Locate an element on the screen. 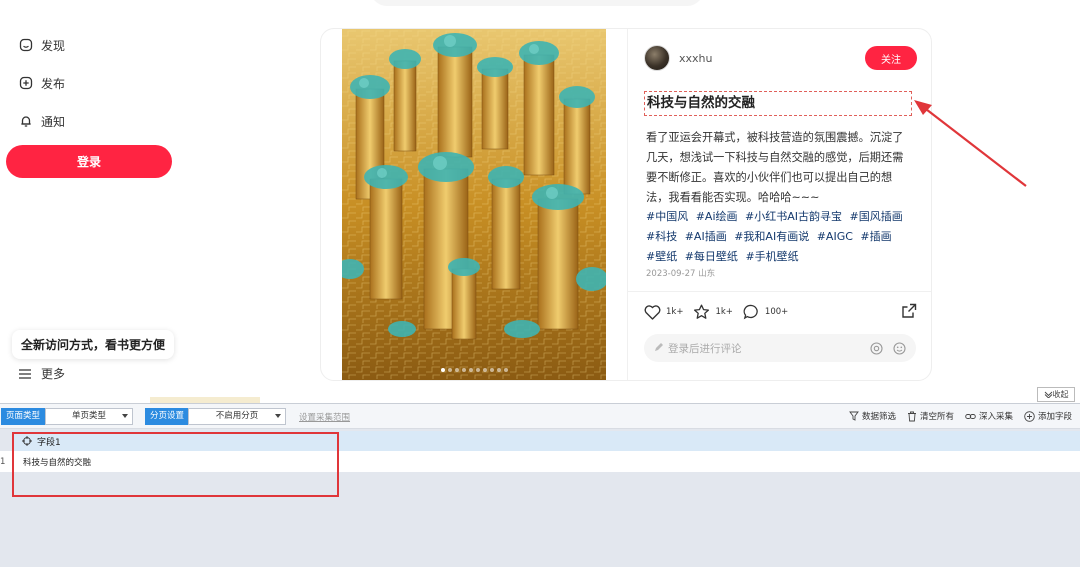 The width and height of the screenshot is (1080, 567). comment-icon is located at coordinates (750, 312).